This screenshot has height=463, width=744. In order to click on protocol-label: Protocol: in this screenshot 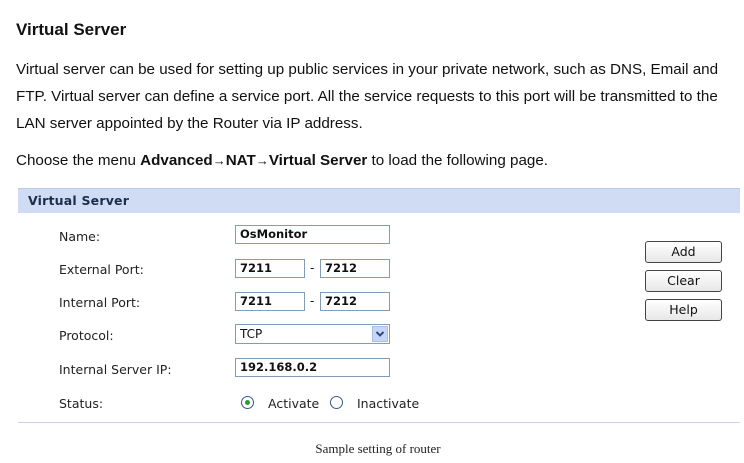, I will do `click(86, 335)`.